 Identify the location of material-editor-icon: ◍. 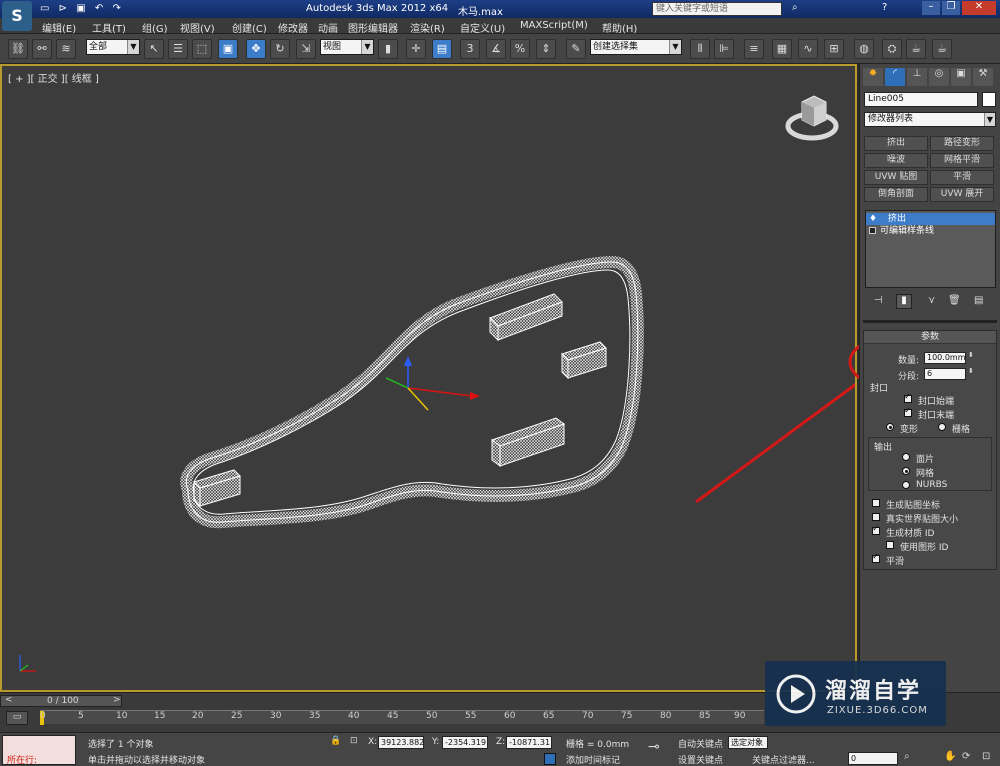
(864, 49).